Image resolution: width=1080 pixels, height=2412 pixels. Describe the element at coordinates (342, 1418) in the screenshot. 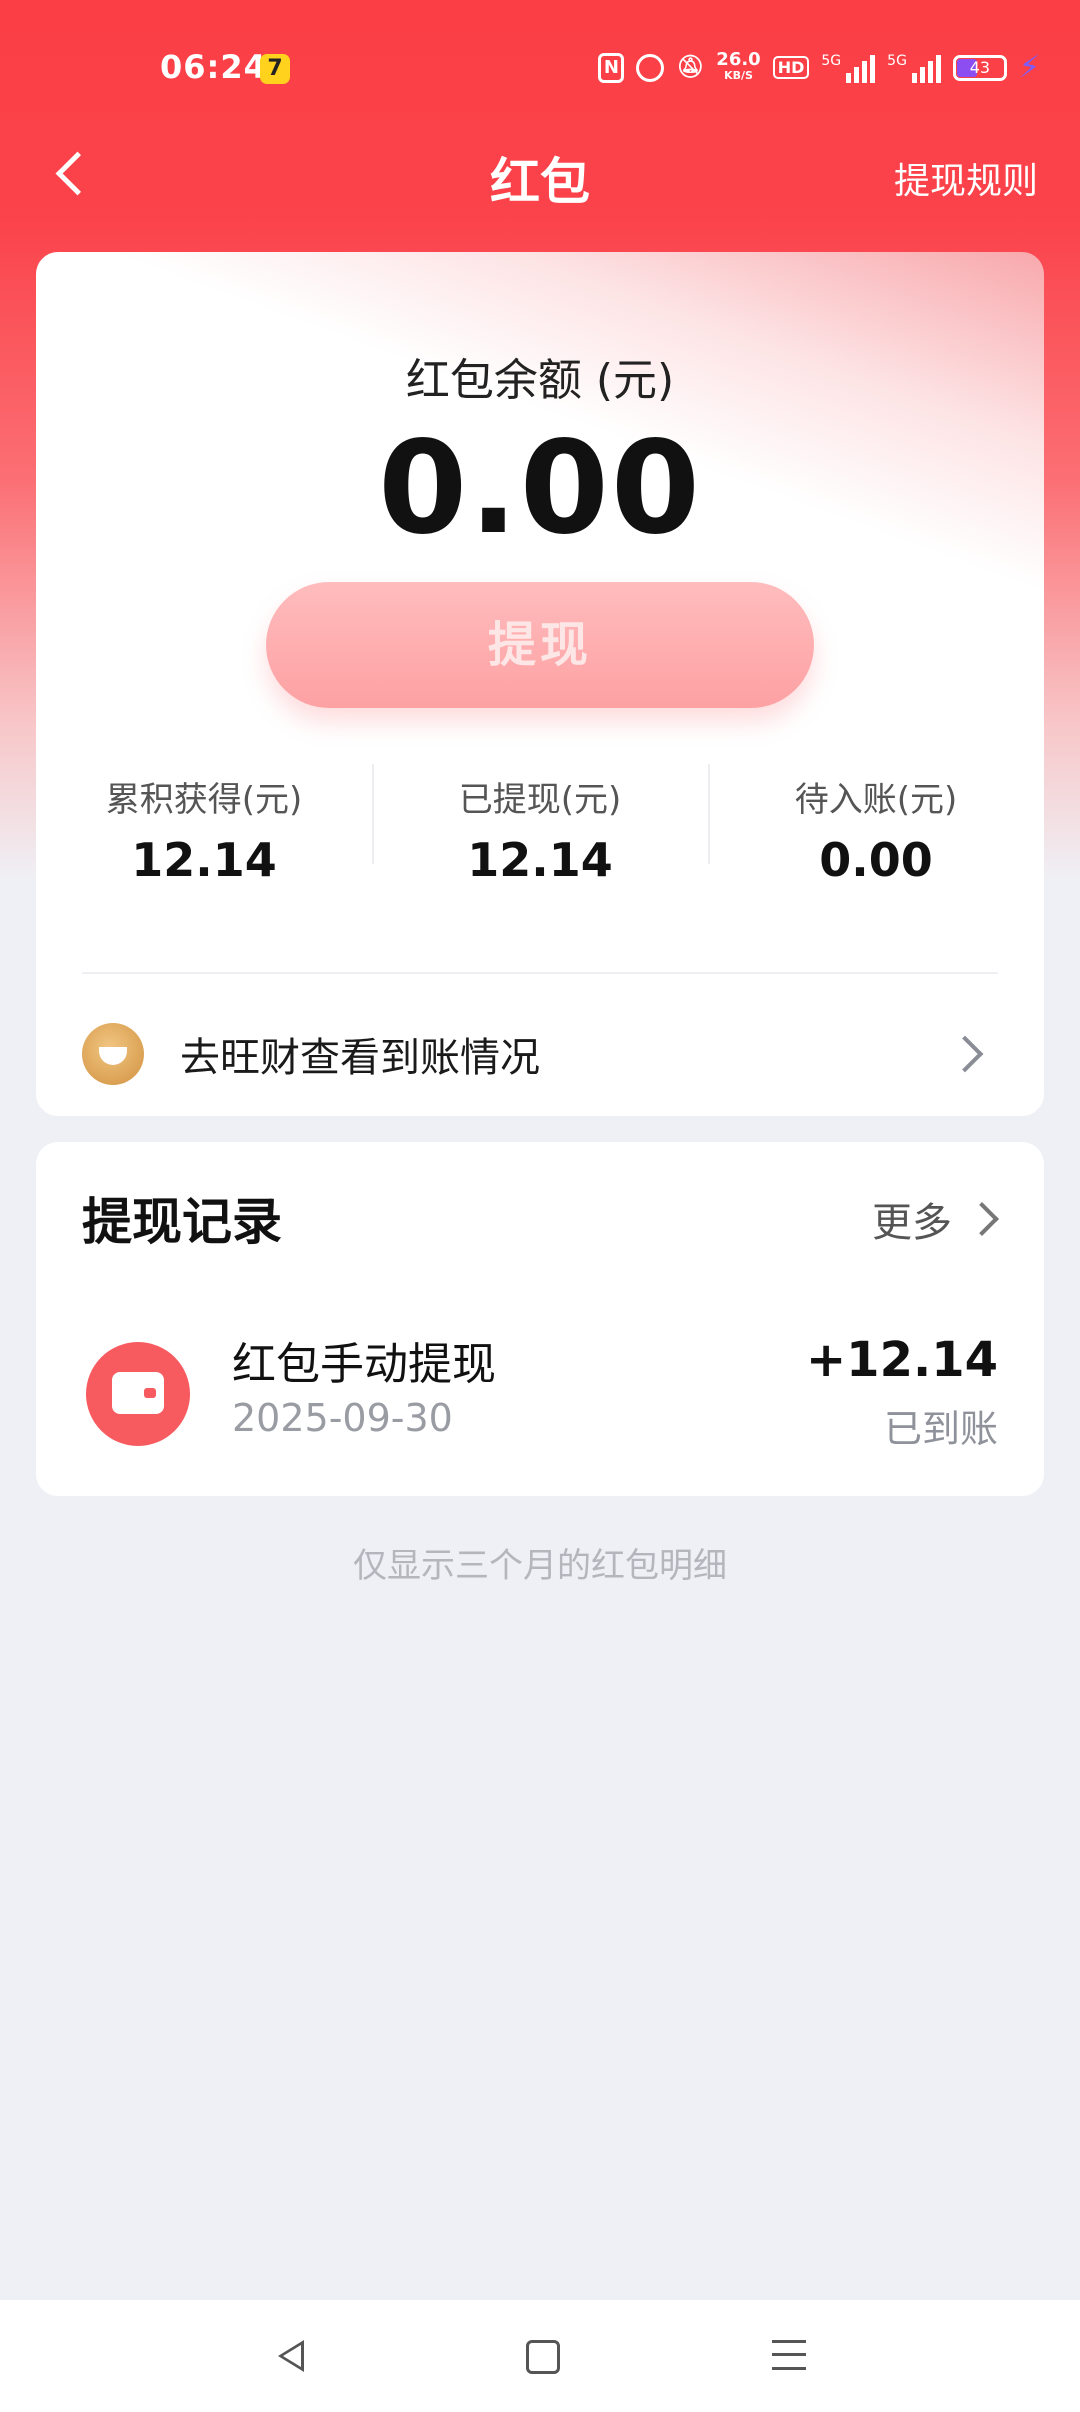

I see `record-date: 2025-09-30` at that location.